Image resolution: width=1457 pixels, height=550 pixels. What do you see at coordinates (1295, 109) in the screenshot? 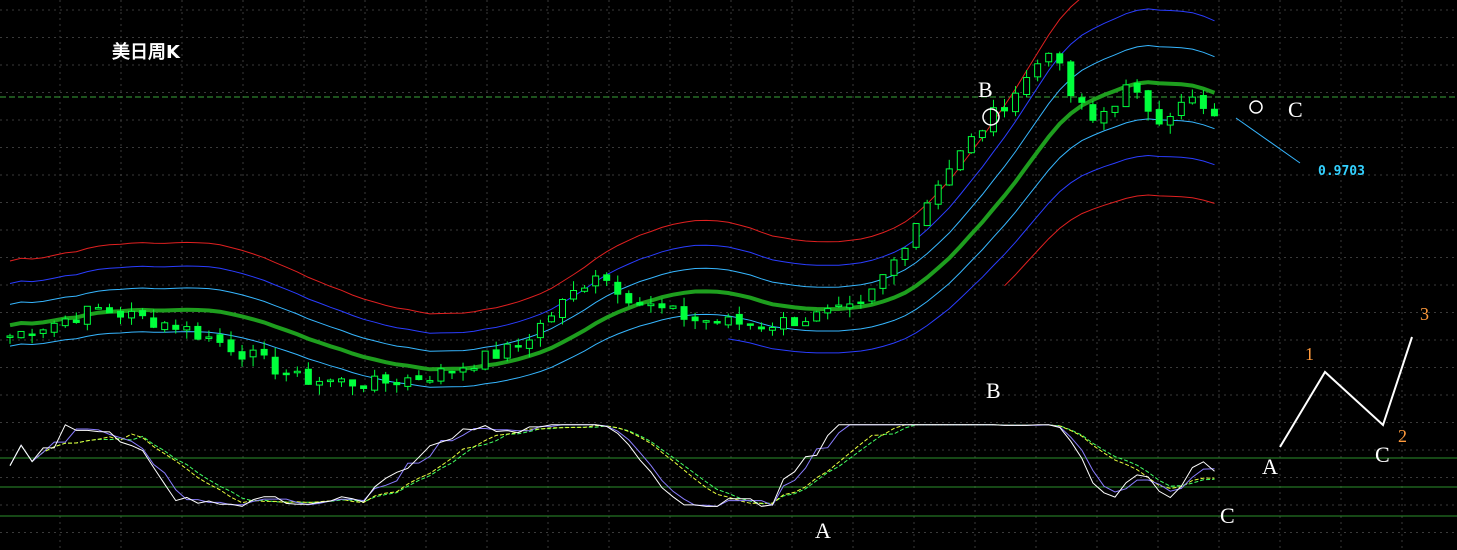
I see `label-c-right: C` at bounding box center [1295, 109].